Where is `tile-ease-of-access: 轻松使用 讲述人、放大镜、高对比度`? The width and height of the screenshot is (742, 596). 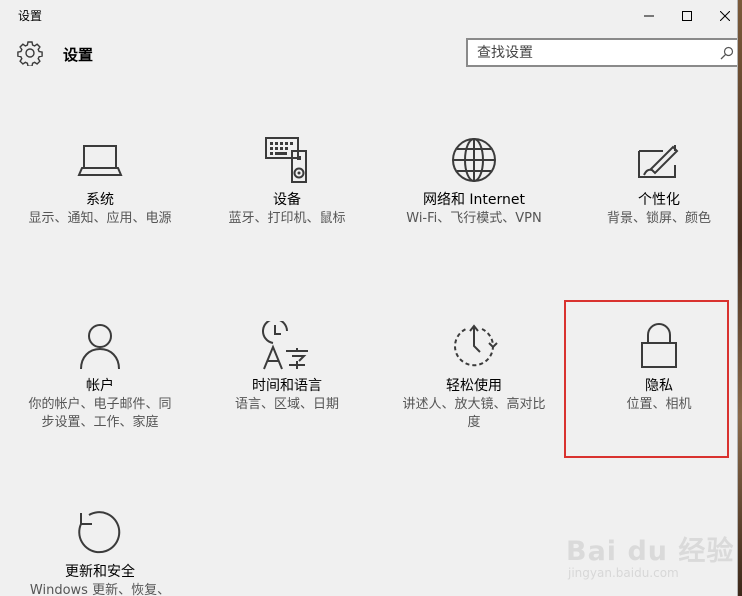
tile-ease-of-access: 轻松使用 讲述人、放大镜、高对比度 is located at coordinates (474, 376).